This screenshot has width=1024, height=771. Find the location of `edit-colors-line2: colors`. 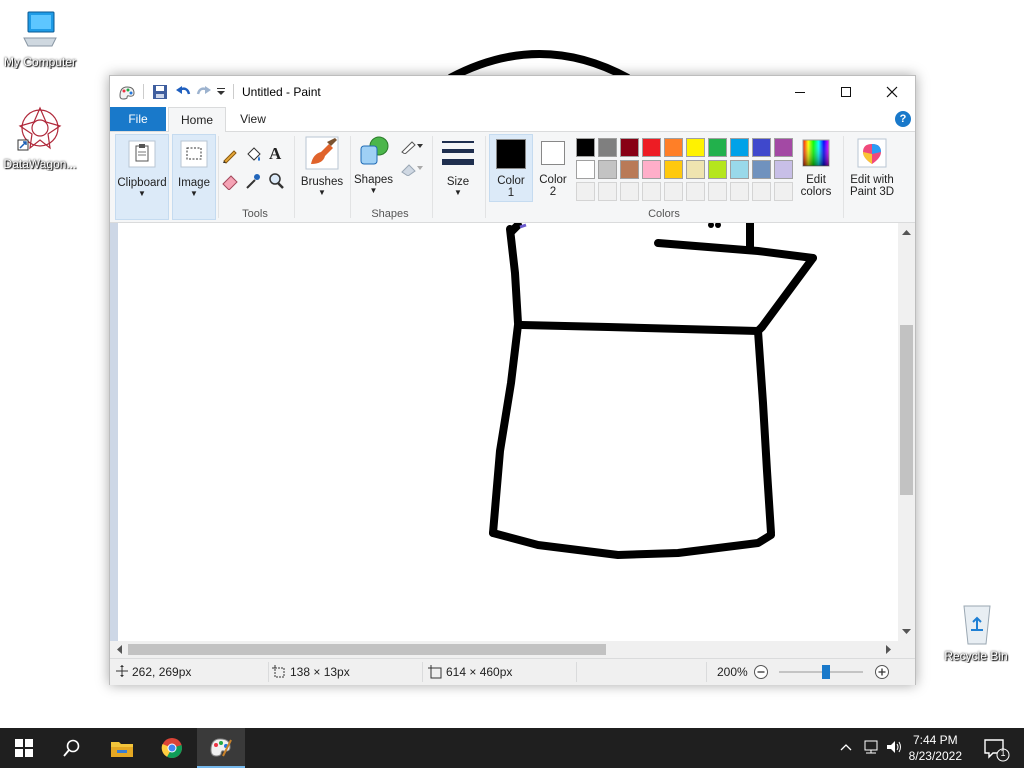

edit-colors-line2: colors is located at coordinates (816, 192).